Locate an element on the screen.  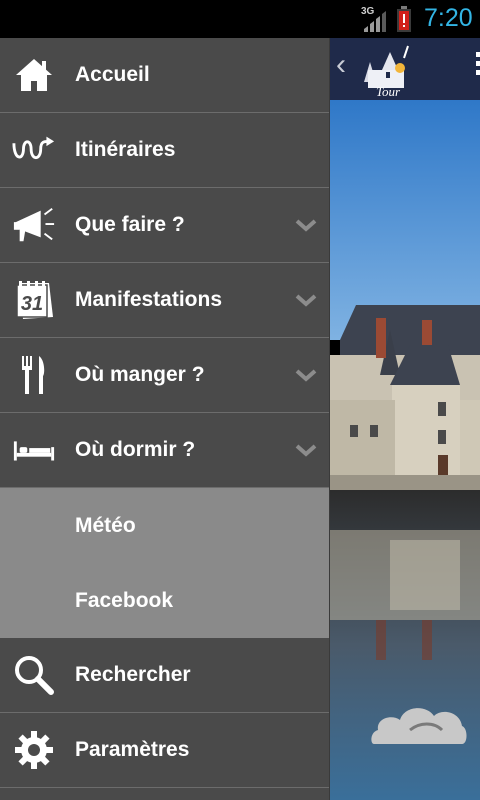
menu-item-label: Facebook is located at coordinates (124, 600).